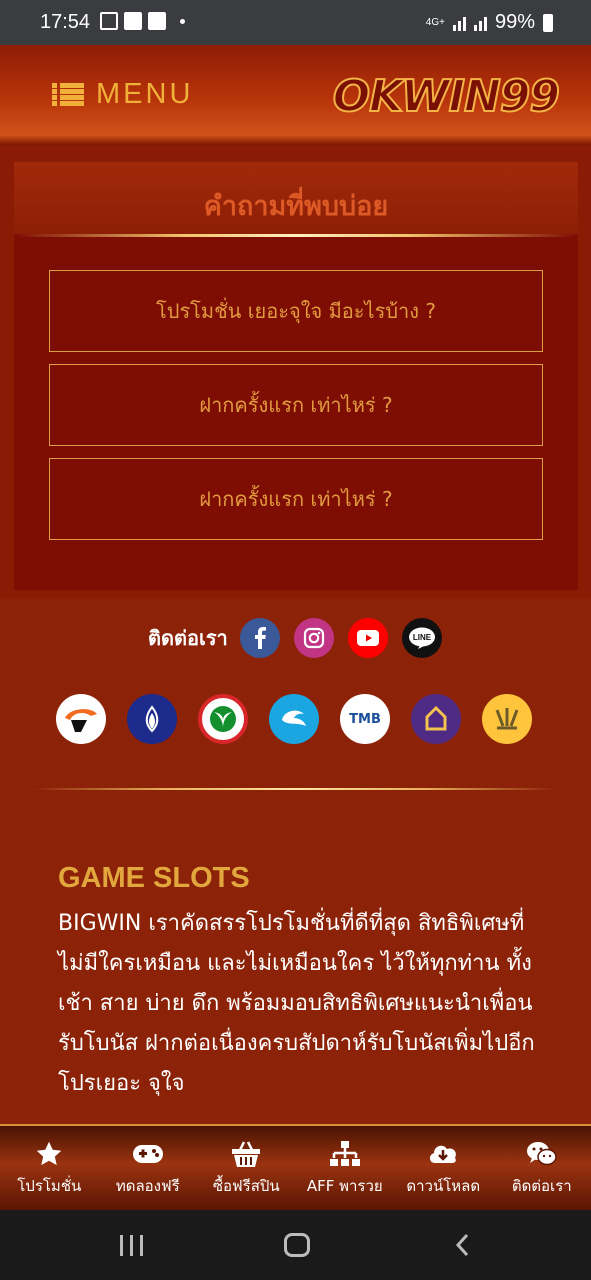 The image size is (591, 1280). Describe the element at coordinates (295, 95) in the screenshot. I see `site-header: MENU OKWIN99` at that location.